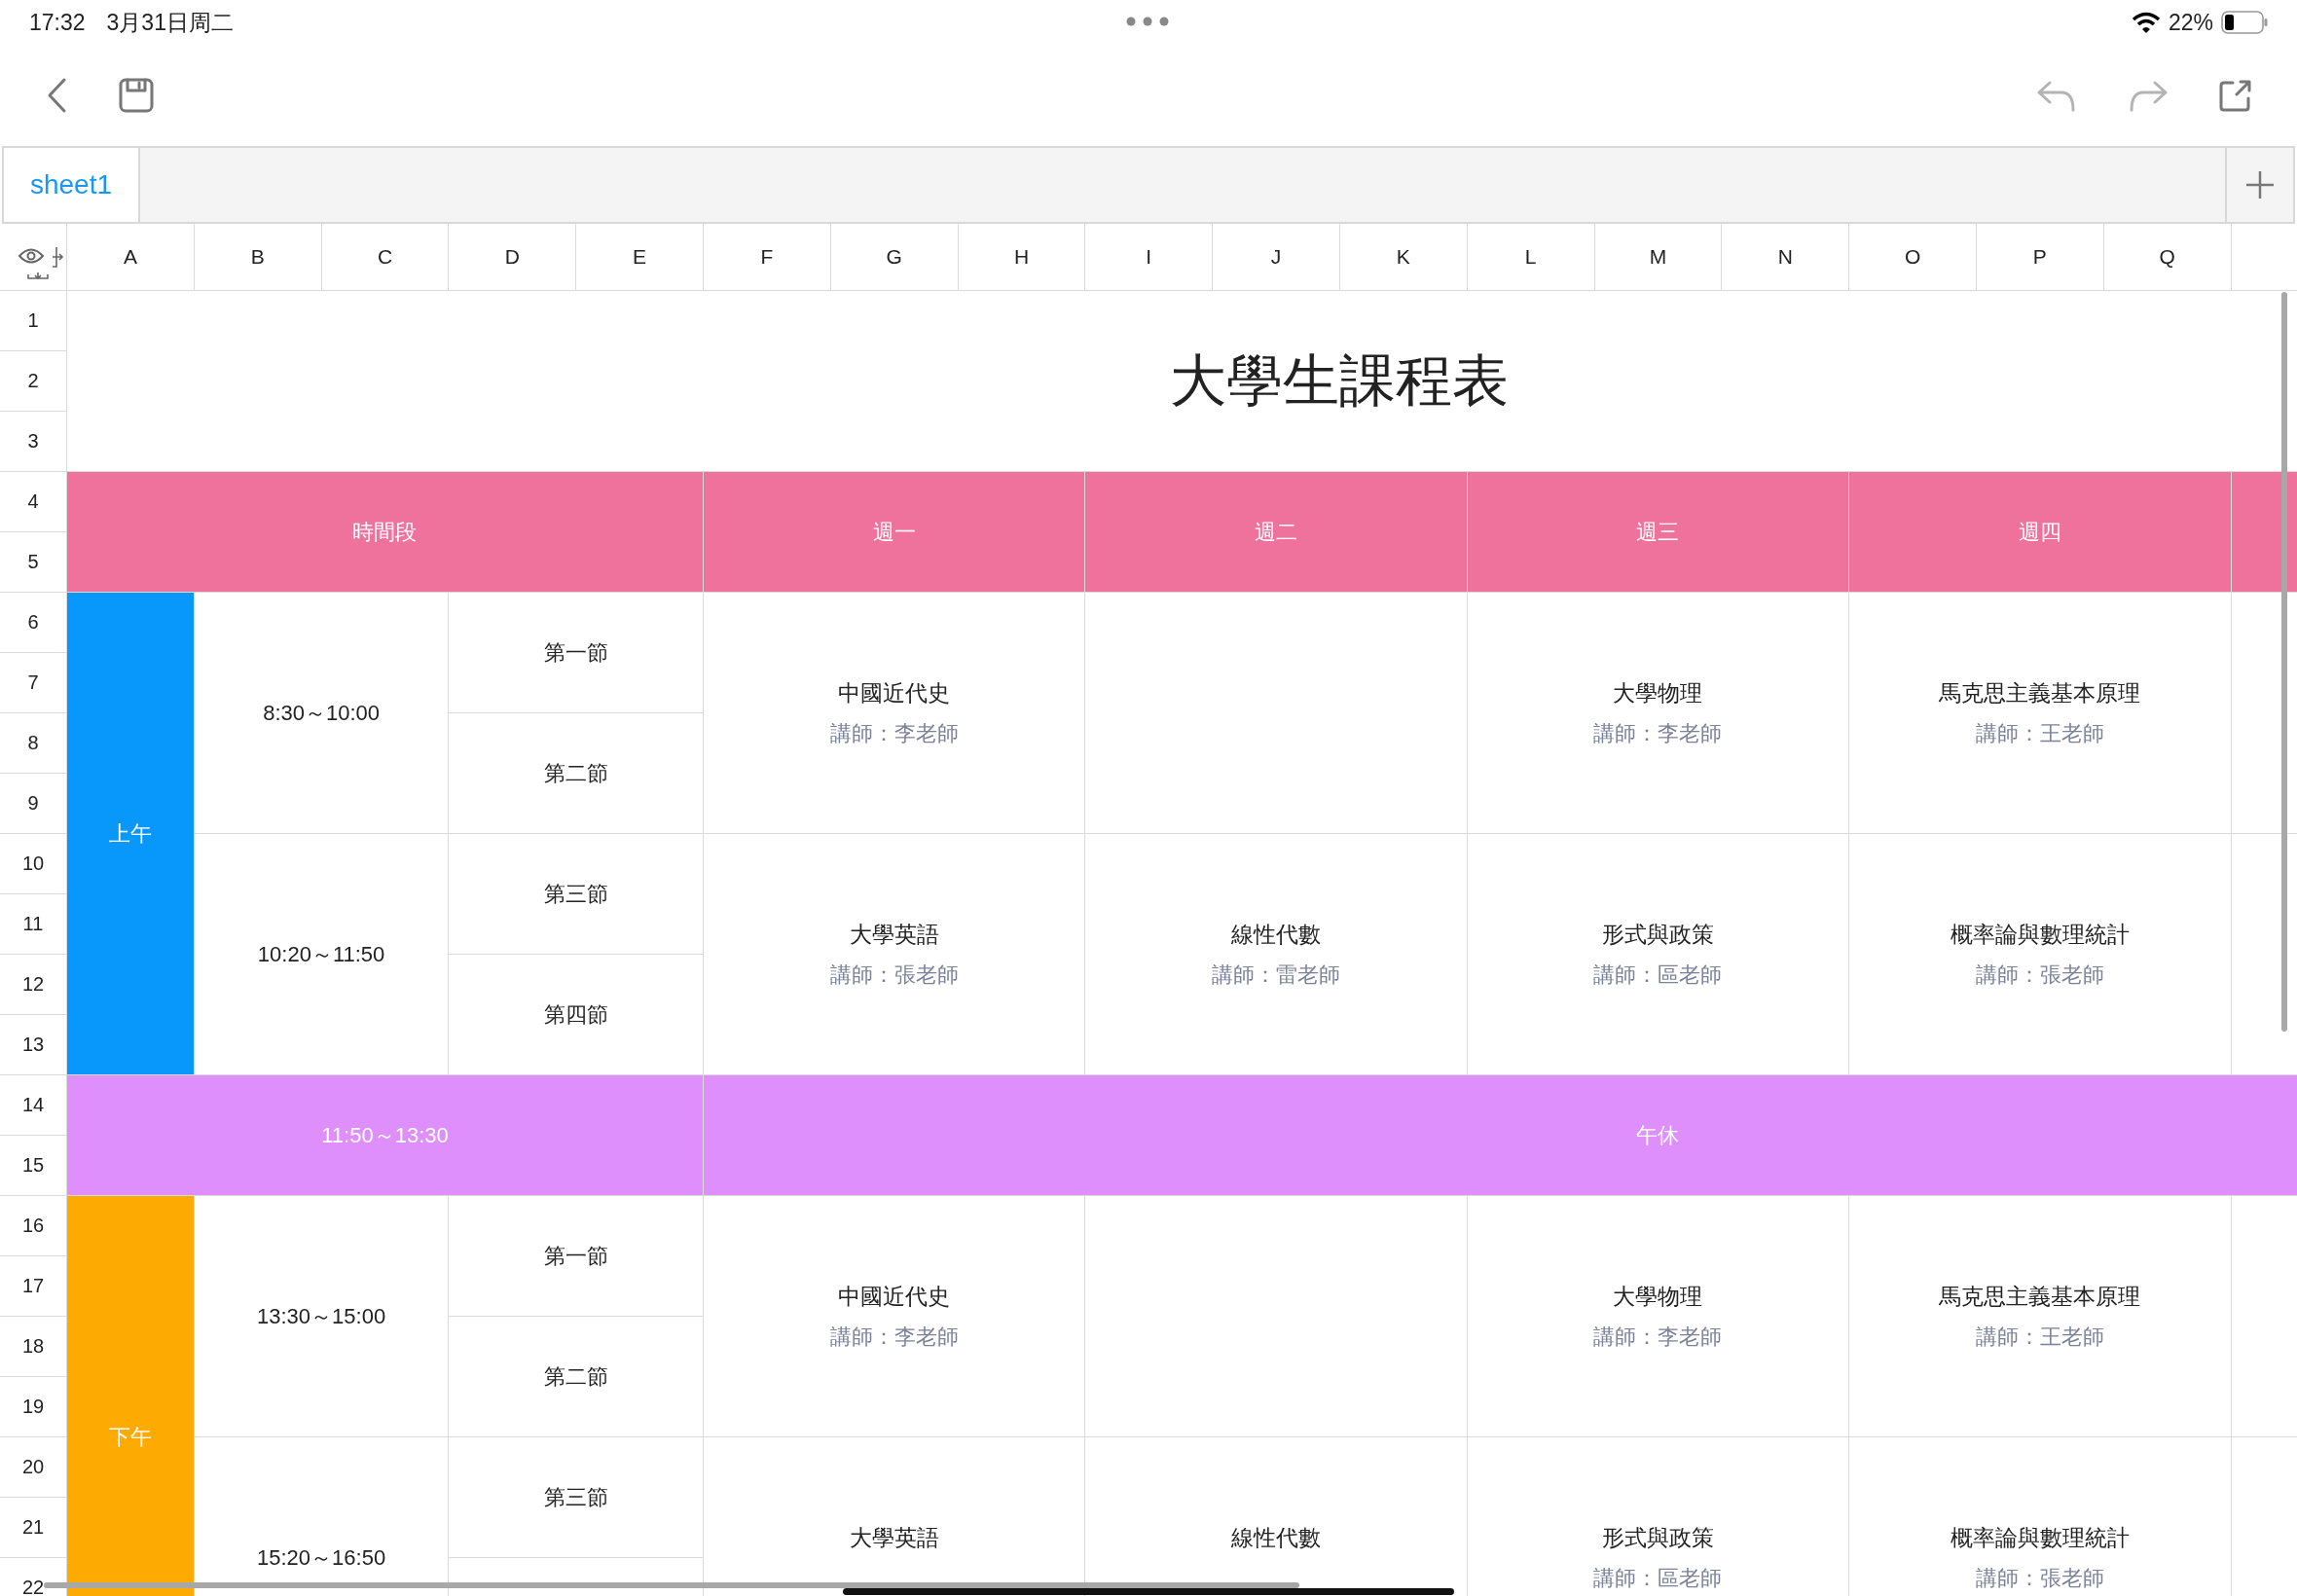 The image size is (2297, 1596). I want to click on row-number: 6, so click(33, 622).